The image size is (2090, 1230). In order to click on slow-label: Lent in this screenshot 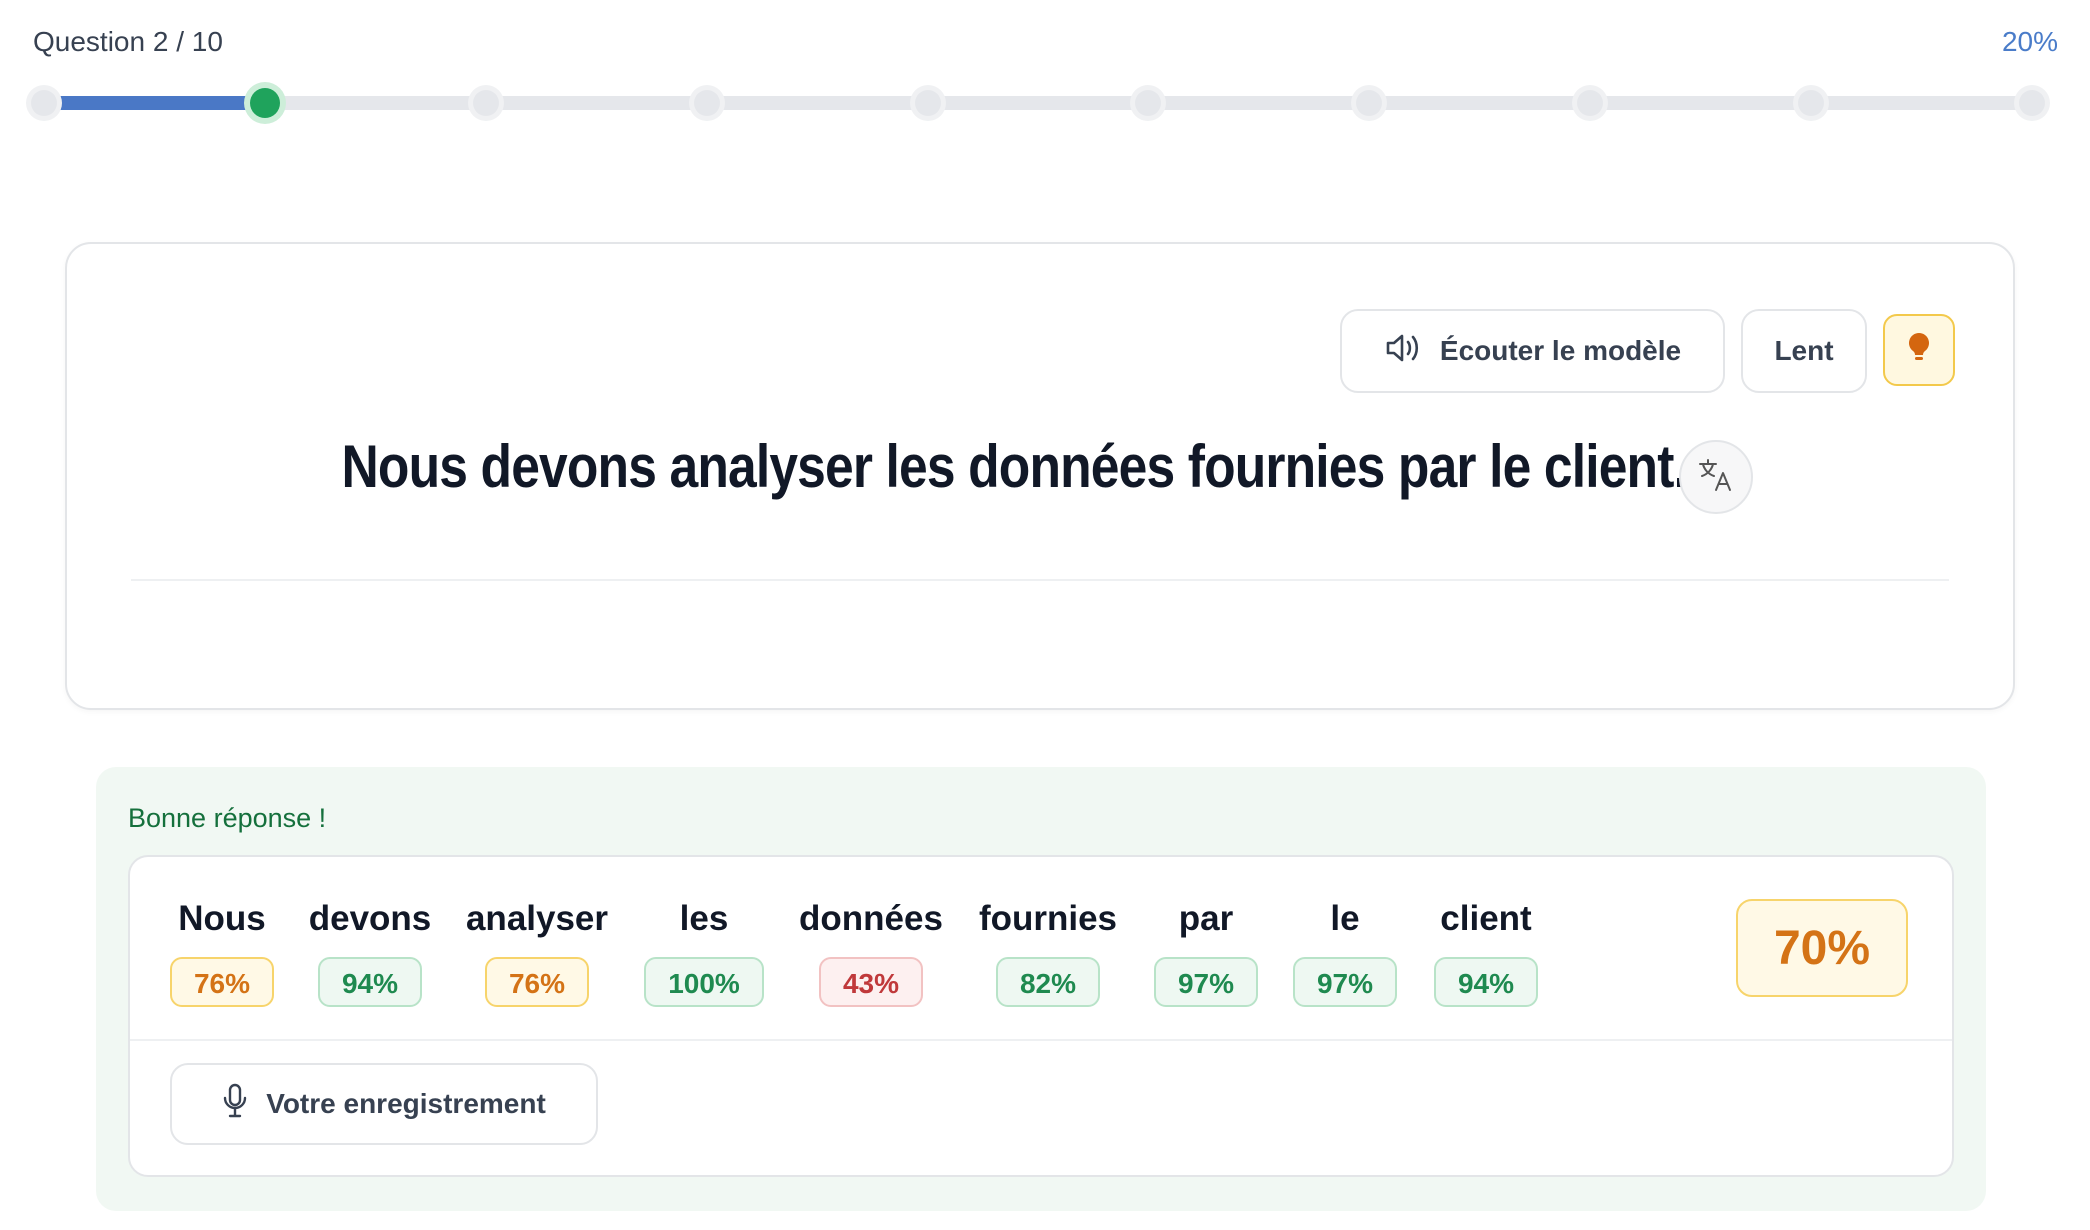, I will do `click(1804, 350)`.